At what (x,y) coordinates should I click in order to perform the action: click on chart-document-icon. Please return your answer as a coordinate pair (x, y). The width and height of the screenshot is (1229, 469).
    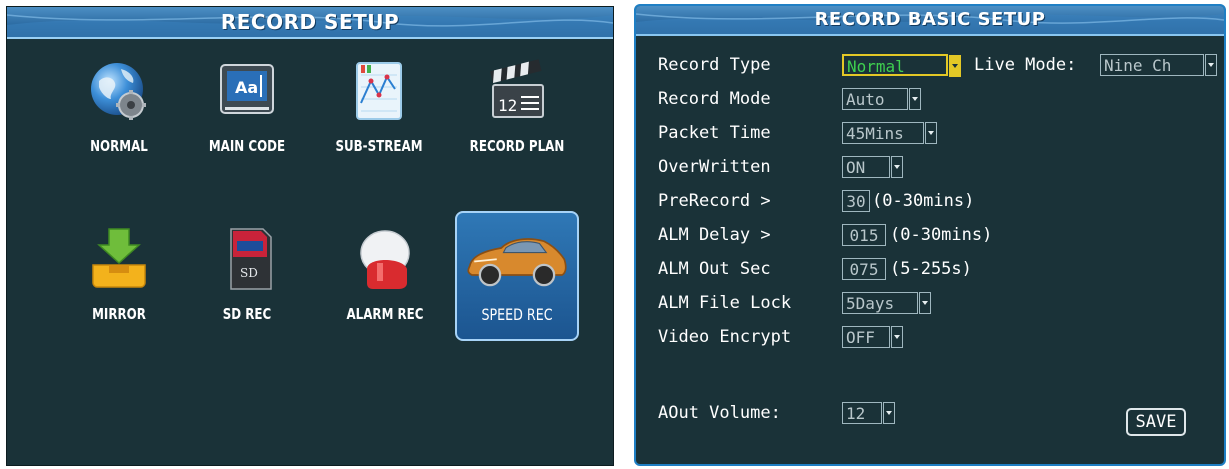
    Looking at the image, I should click on (379, 91).